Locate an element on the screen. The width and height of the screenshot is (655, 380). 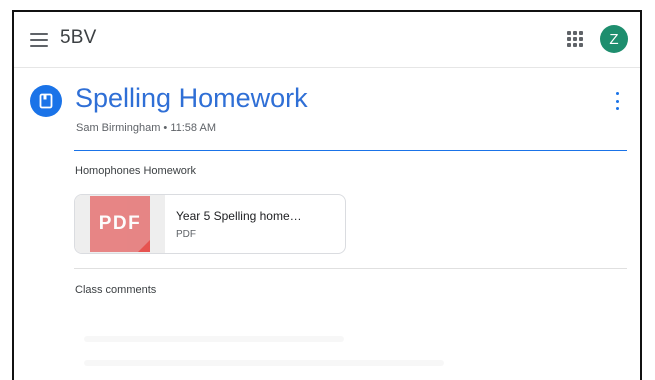
book-glyph is located at coordinates (46, 101).